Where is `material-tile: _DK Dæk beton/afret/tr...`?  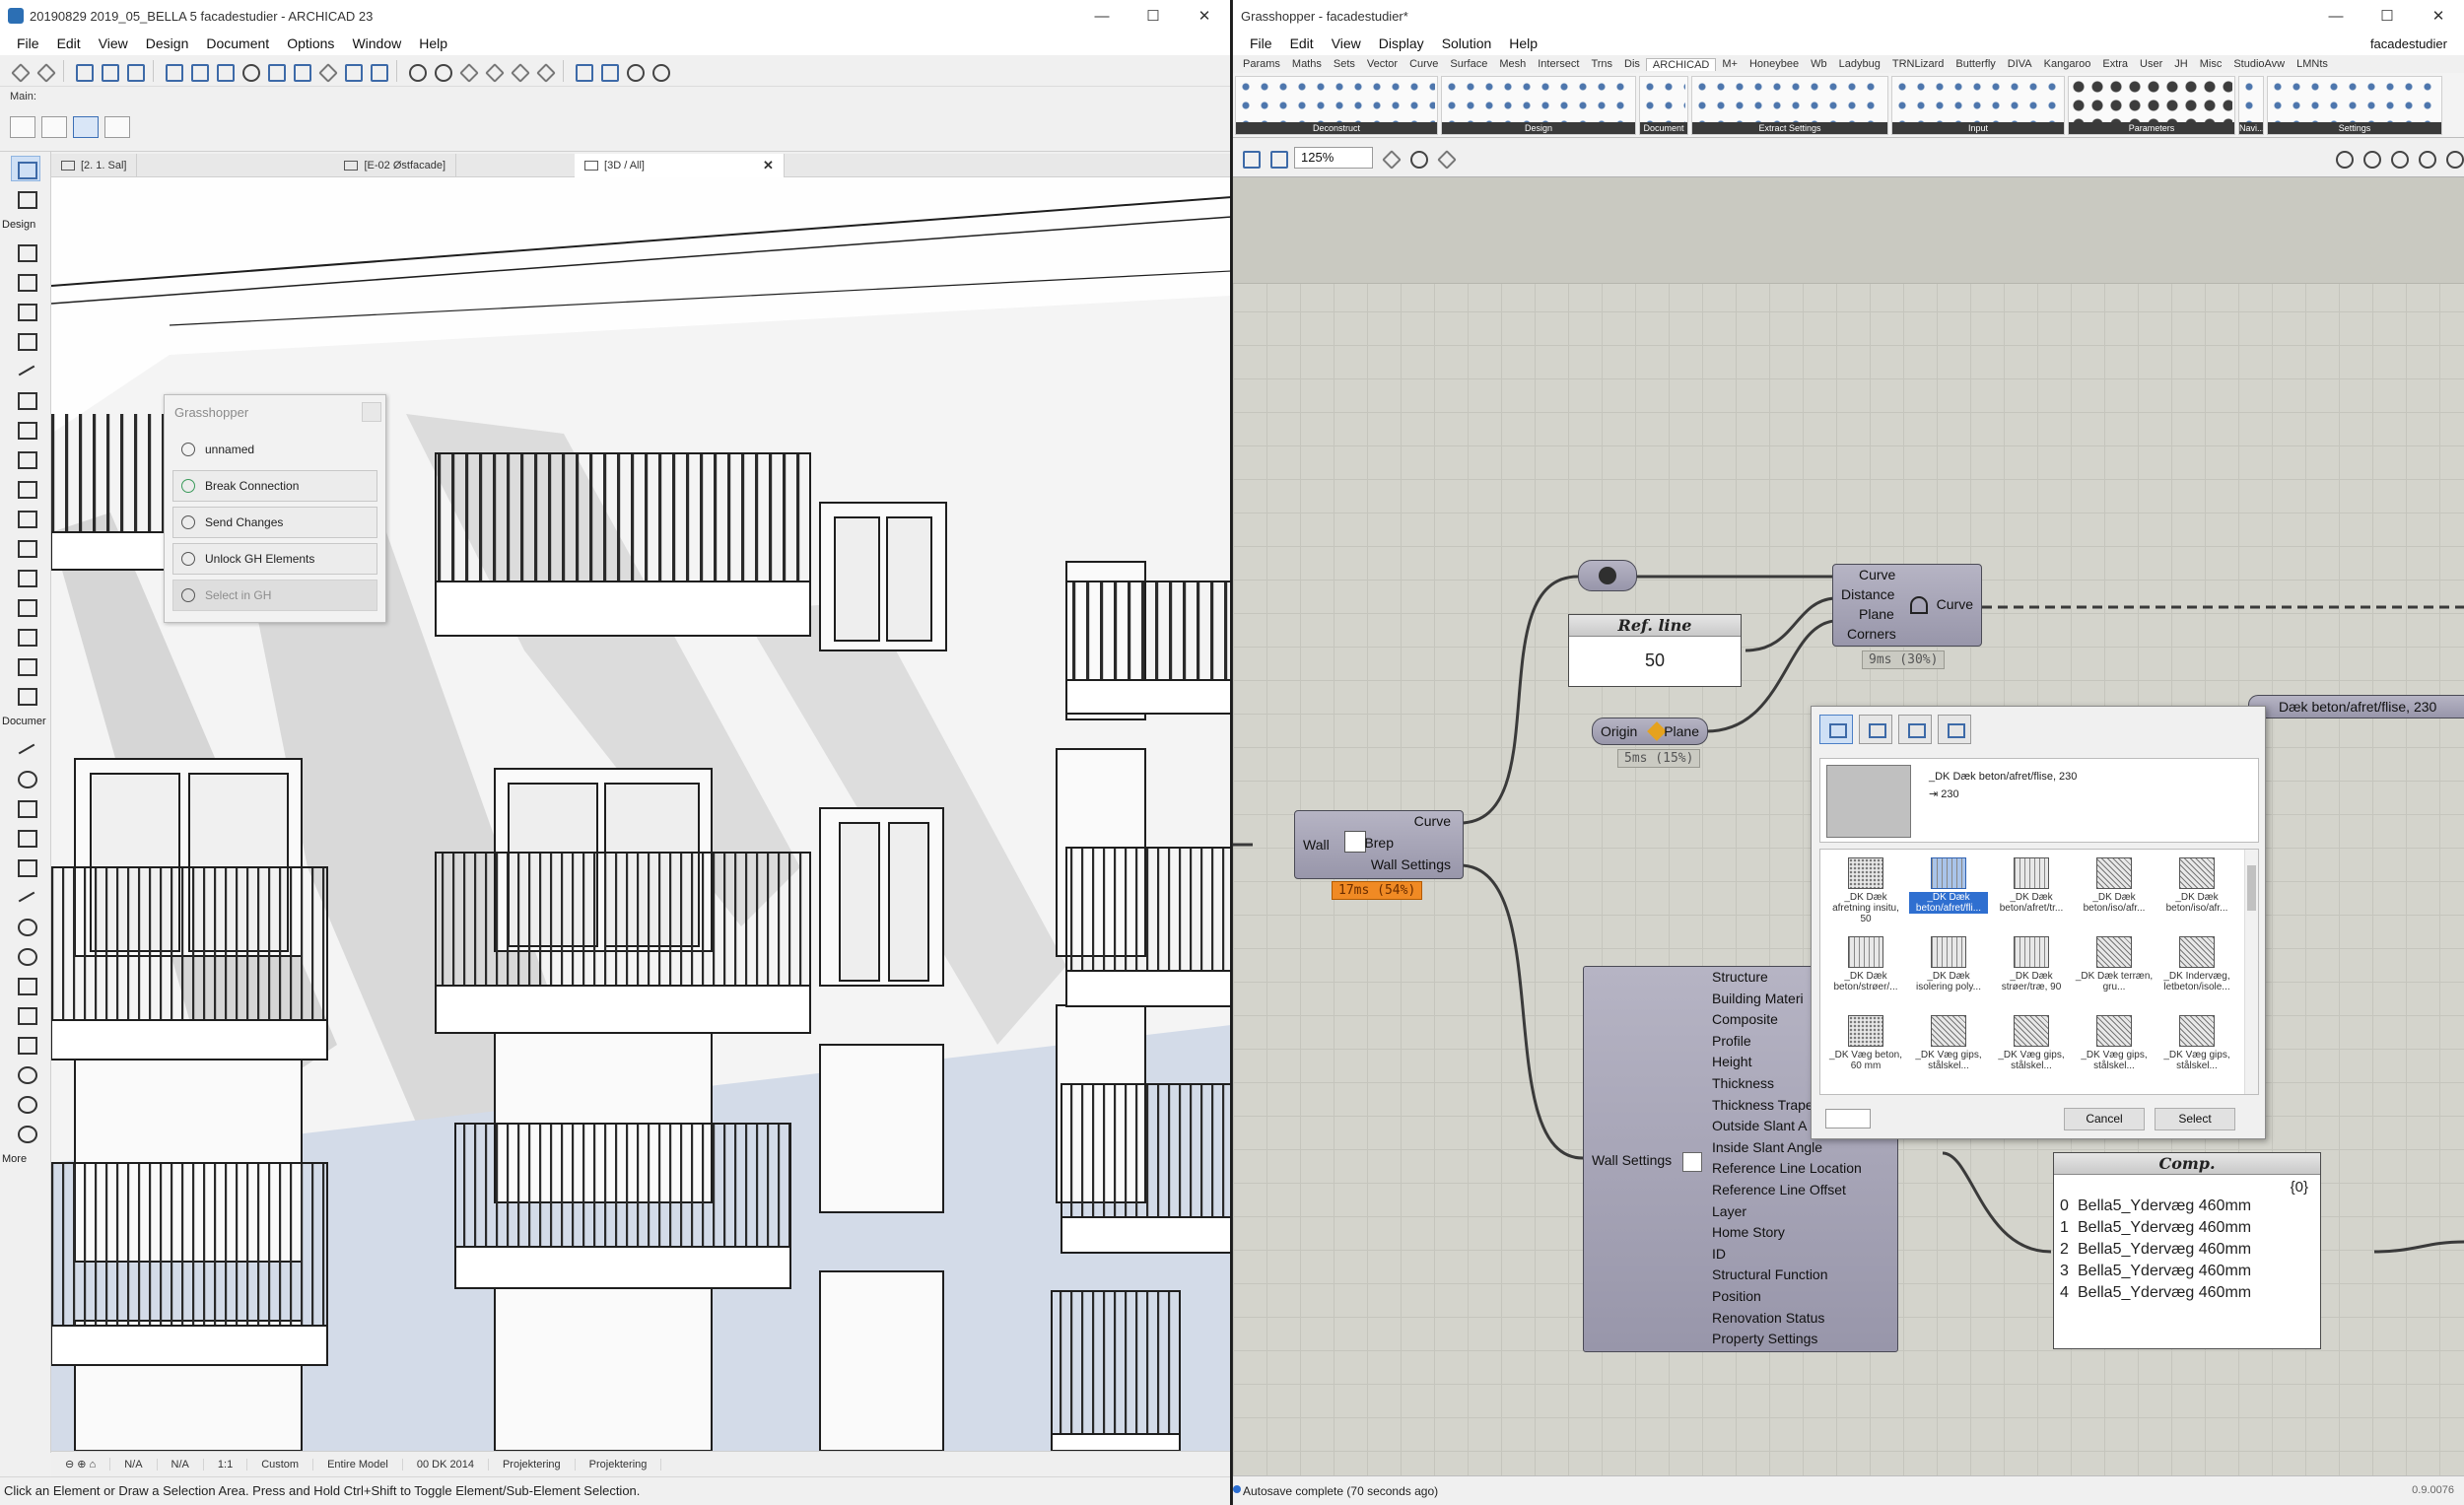
material-tile: _DK Dæk beton/afret/tr... is located at coordinates (2031, 892).